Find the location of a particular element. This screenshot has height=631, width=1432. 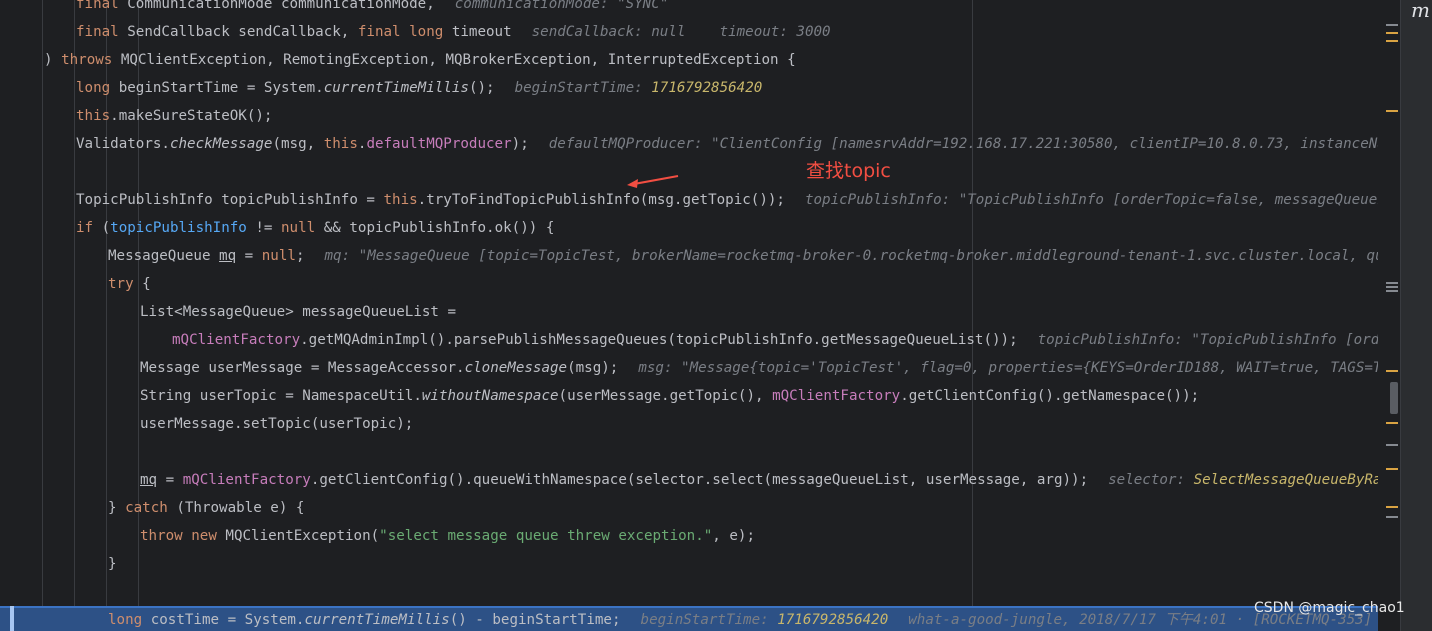

code-token: List<MessageQueue> messageQueueList = is located at coordinates (298, 312).